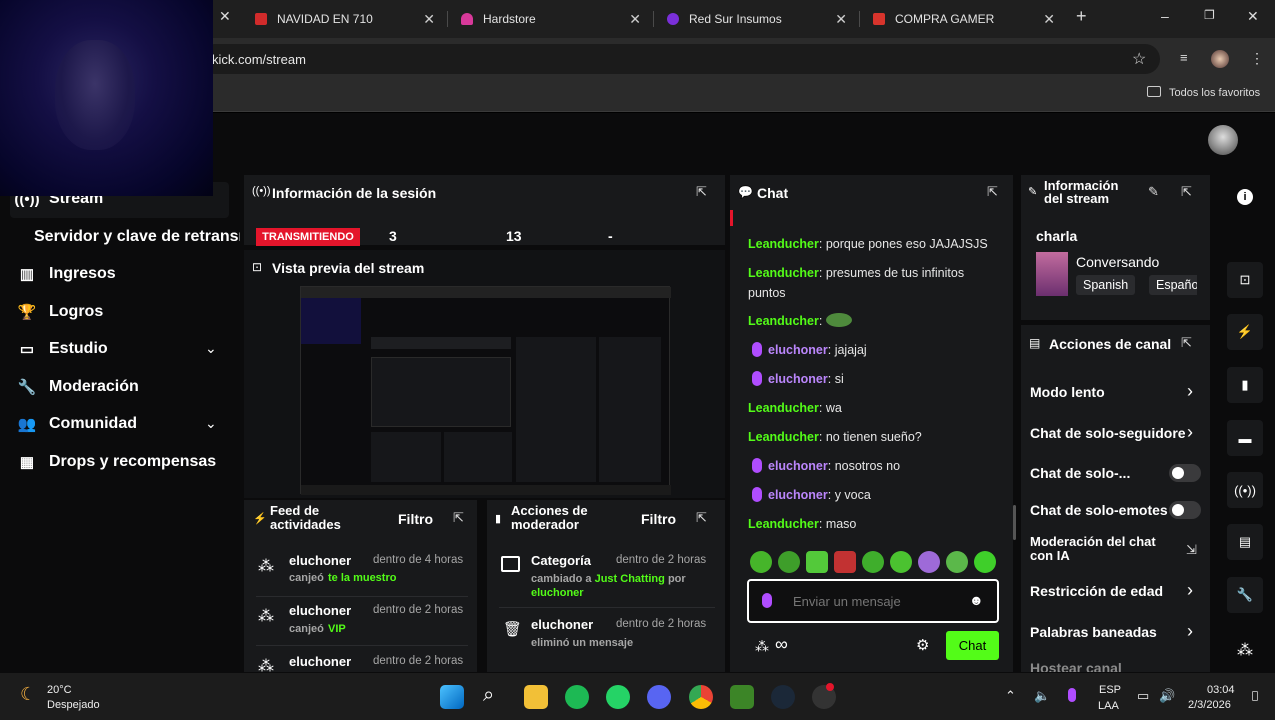 This screenshot has width=1275, height=720. I want to click on whatsapp-icon, so click(618, 697).